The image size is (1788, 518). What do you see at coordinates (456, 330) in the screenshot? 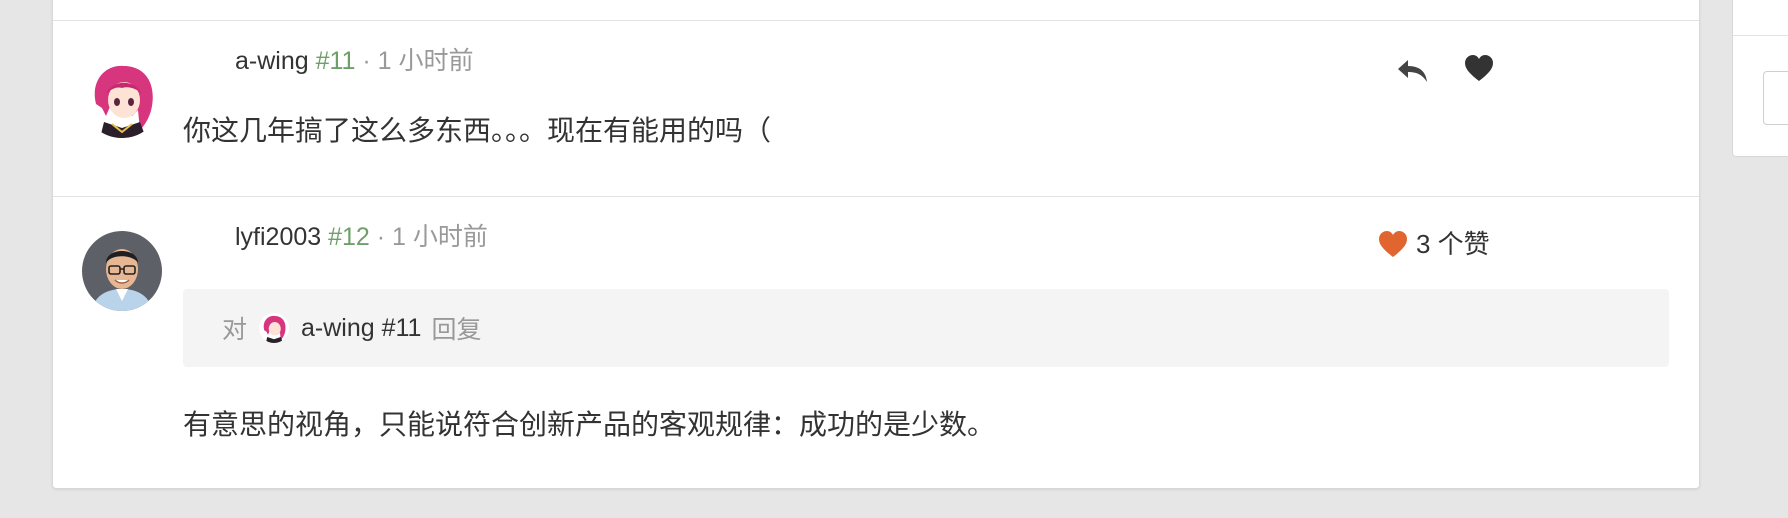
I see `reply-suffix: 回复` at bounding box center [456, 330].